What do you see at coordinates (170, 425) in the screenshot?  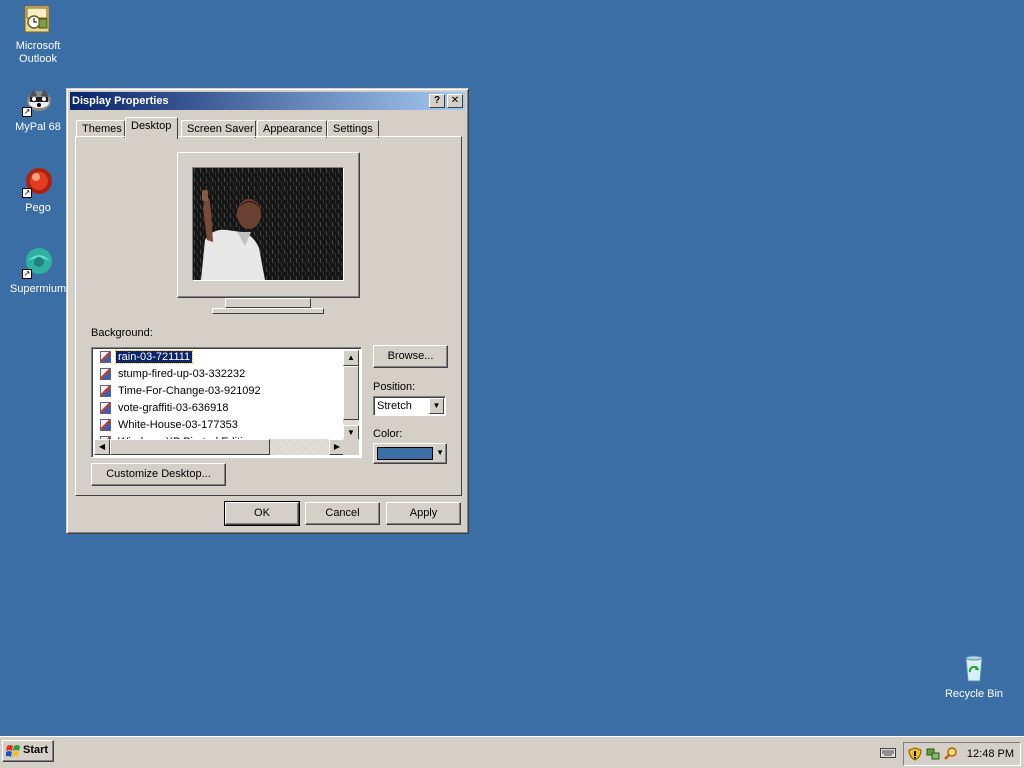 I see `list-item: White-House-03-177353` at bounding box center [170, 425].